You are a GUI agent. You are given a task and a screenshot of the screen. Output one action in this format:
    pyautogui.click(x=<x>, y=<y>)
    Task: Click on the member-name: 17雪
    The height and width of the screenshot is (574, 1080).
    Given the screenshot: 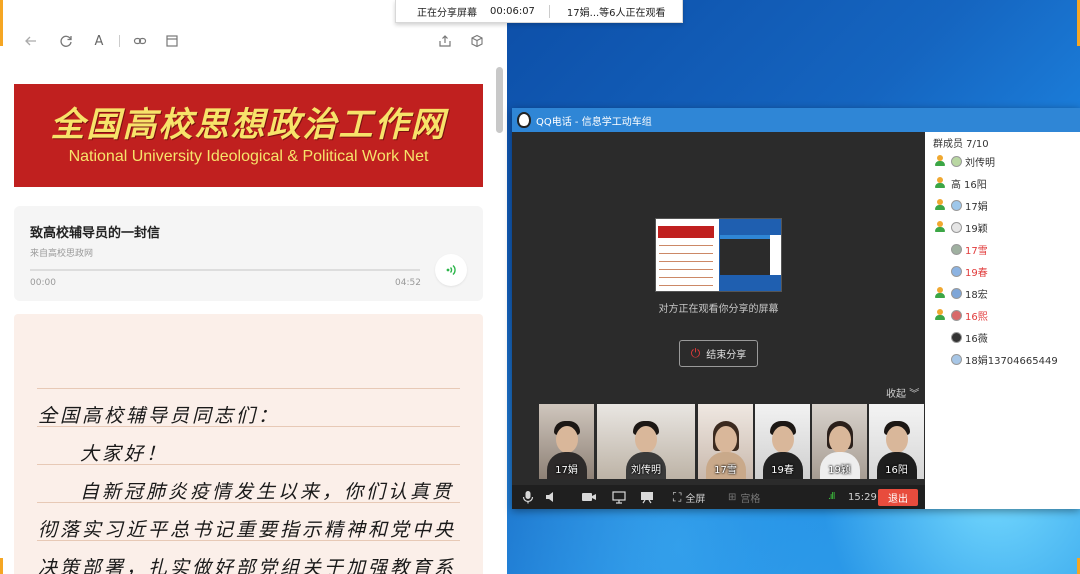 What is the action you would take?
    pyautogui.click(x=976, y=251)
    